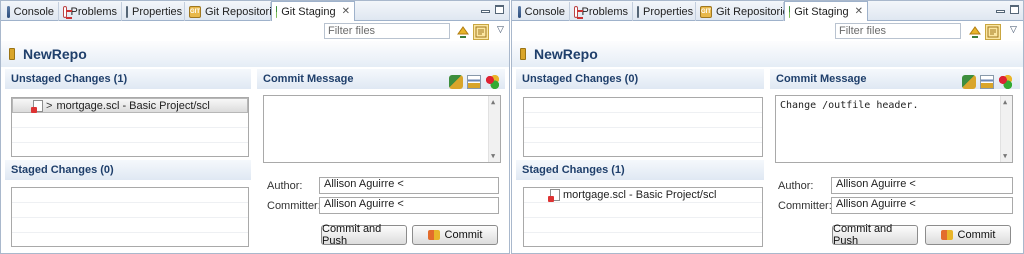  I want to click on commit-message-input: ▲ ▼, so click(382, 129).